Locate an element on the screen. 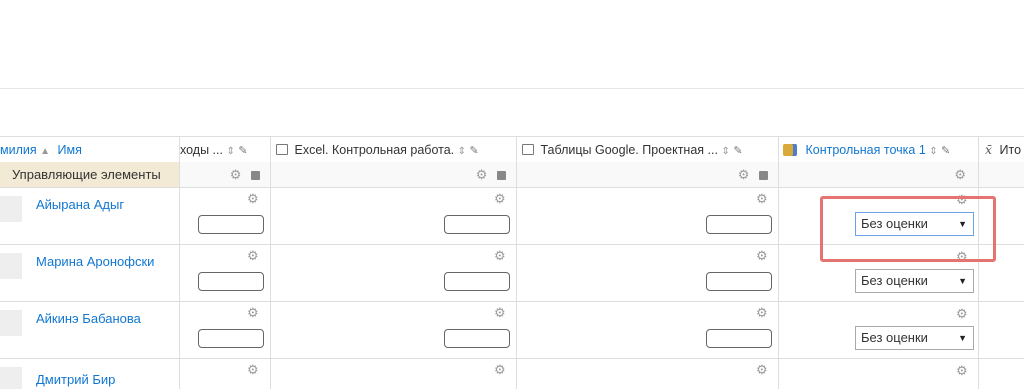  controls-col2: ⚙ is located at coordinates (394, 174).